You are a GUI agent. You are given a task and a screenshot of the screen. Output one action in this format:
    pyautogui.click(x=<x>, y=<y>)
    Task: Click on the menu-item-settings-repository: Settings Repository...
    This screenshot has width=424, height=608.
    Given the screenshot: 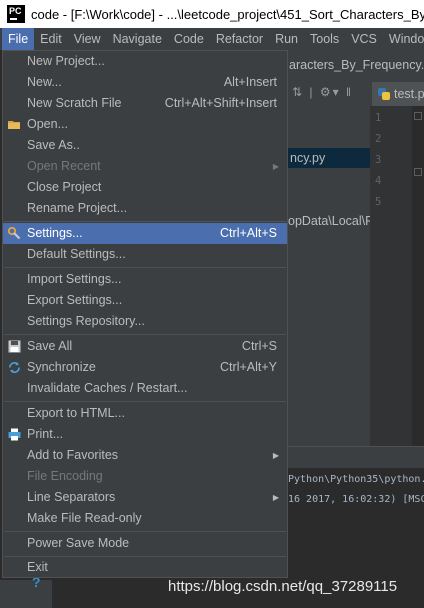 What is the action you would take?
    pyautogui.click(x=145, y=321)
    